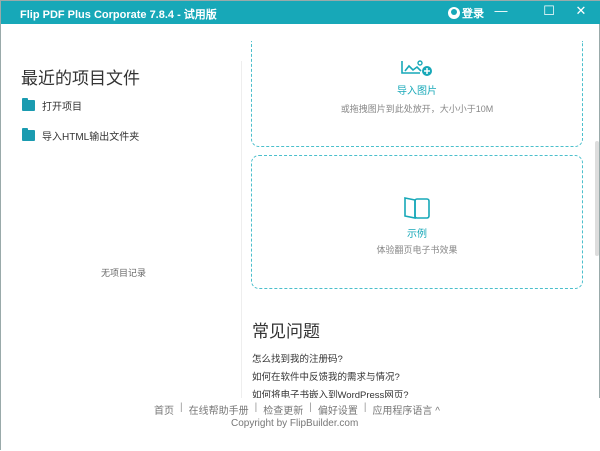  What do you see at coordinates (338, 409) in the screenshot?
I see `preferences-link: 偏好设置` at bounding box center [338, 409].